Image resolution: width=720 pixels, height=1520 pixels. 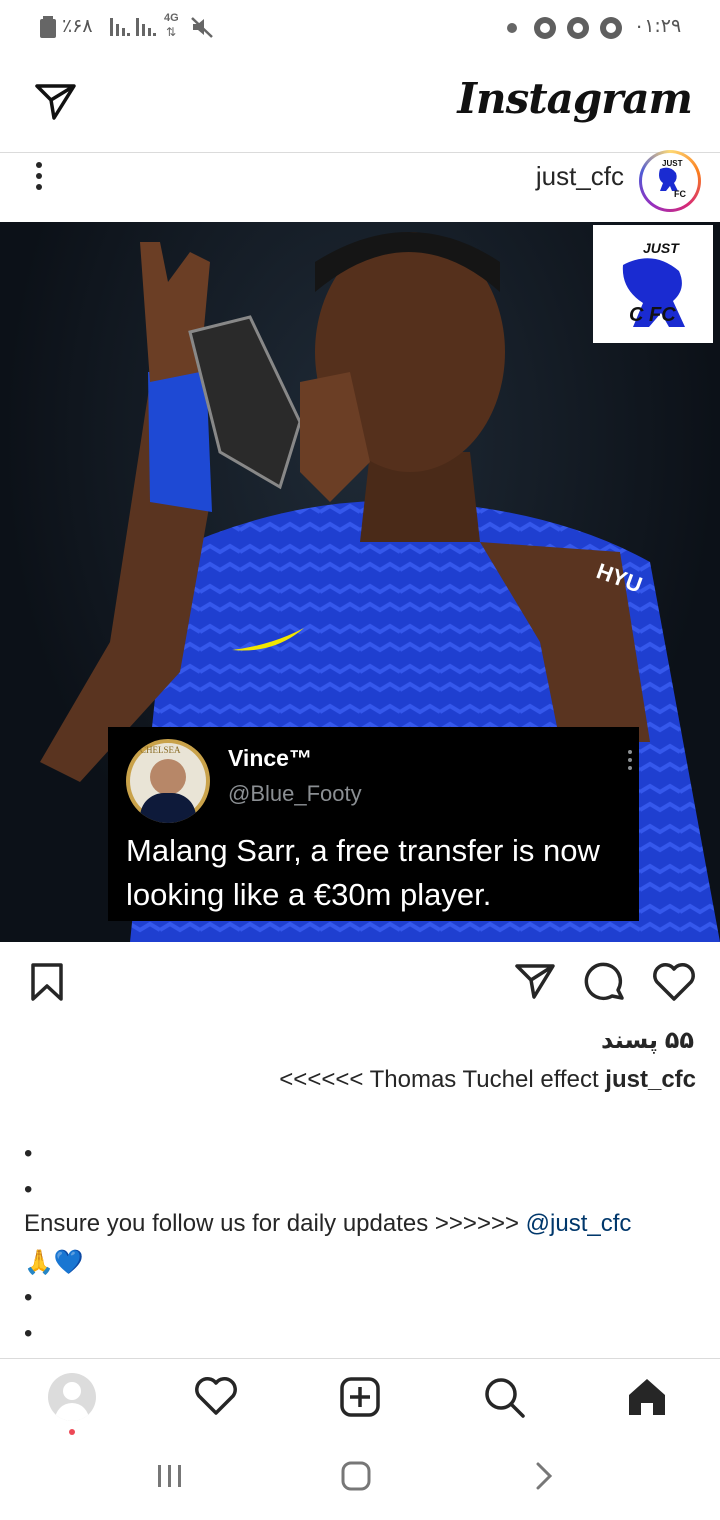 I want to click on system-nav-bar, so click(x=360, y=1479).